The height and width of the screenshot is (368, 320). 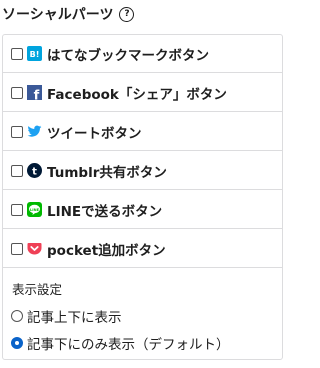 What do you see at coordinates (17, 316) in the screenshot?
I see `radio-top-bottom` at bounding box center [17, 316].